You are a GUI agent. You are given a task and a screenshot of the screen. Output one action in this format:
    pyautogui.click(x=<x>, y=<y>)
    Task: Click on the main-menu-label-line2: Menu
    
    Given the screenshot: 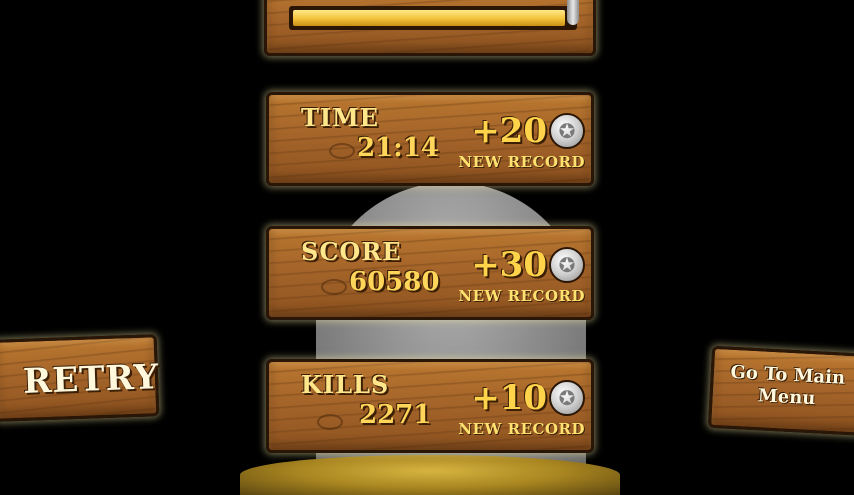 What is the action you would take?
    pyautogui.click(x=786, y=397)
    